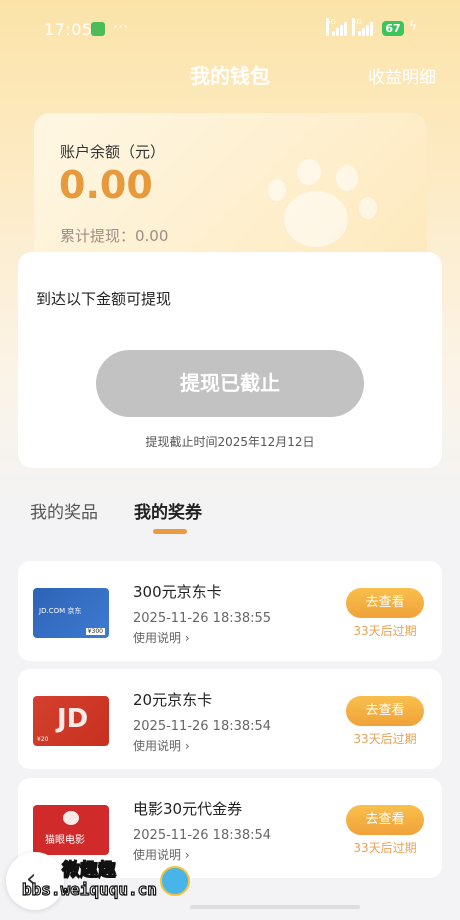  I want to click on tab-my-prizes: 我的奖品, so click(64, 510).